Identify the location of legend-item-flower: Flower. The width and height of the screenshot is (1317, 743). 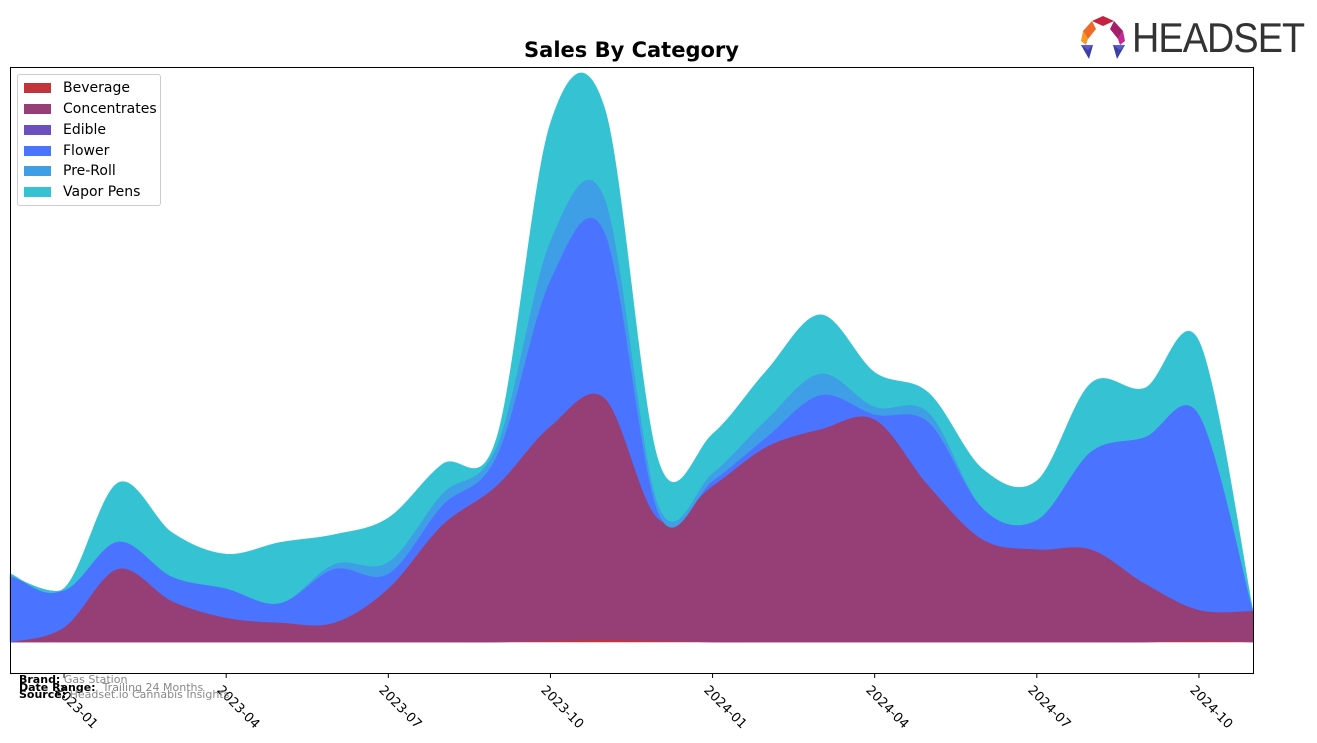
(66, 151).